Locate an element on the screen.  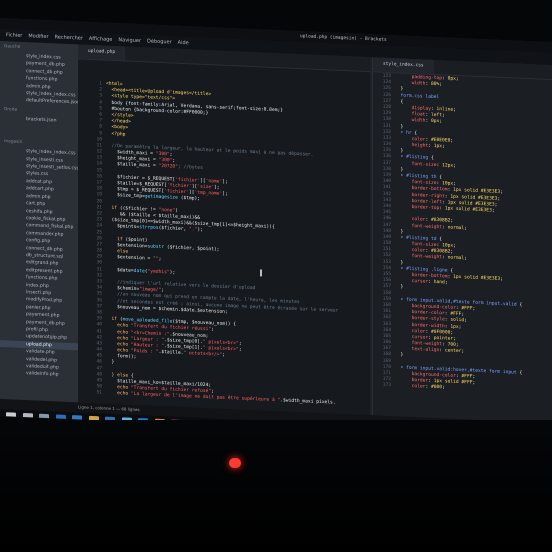
line-number: 173 is located at coordinates (386, 386).